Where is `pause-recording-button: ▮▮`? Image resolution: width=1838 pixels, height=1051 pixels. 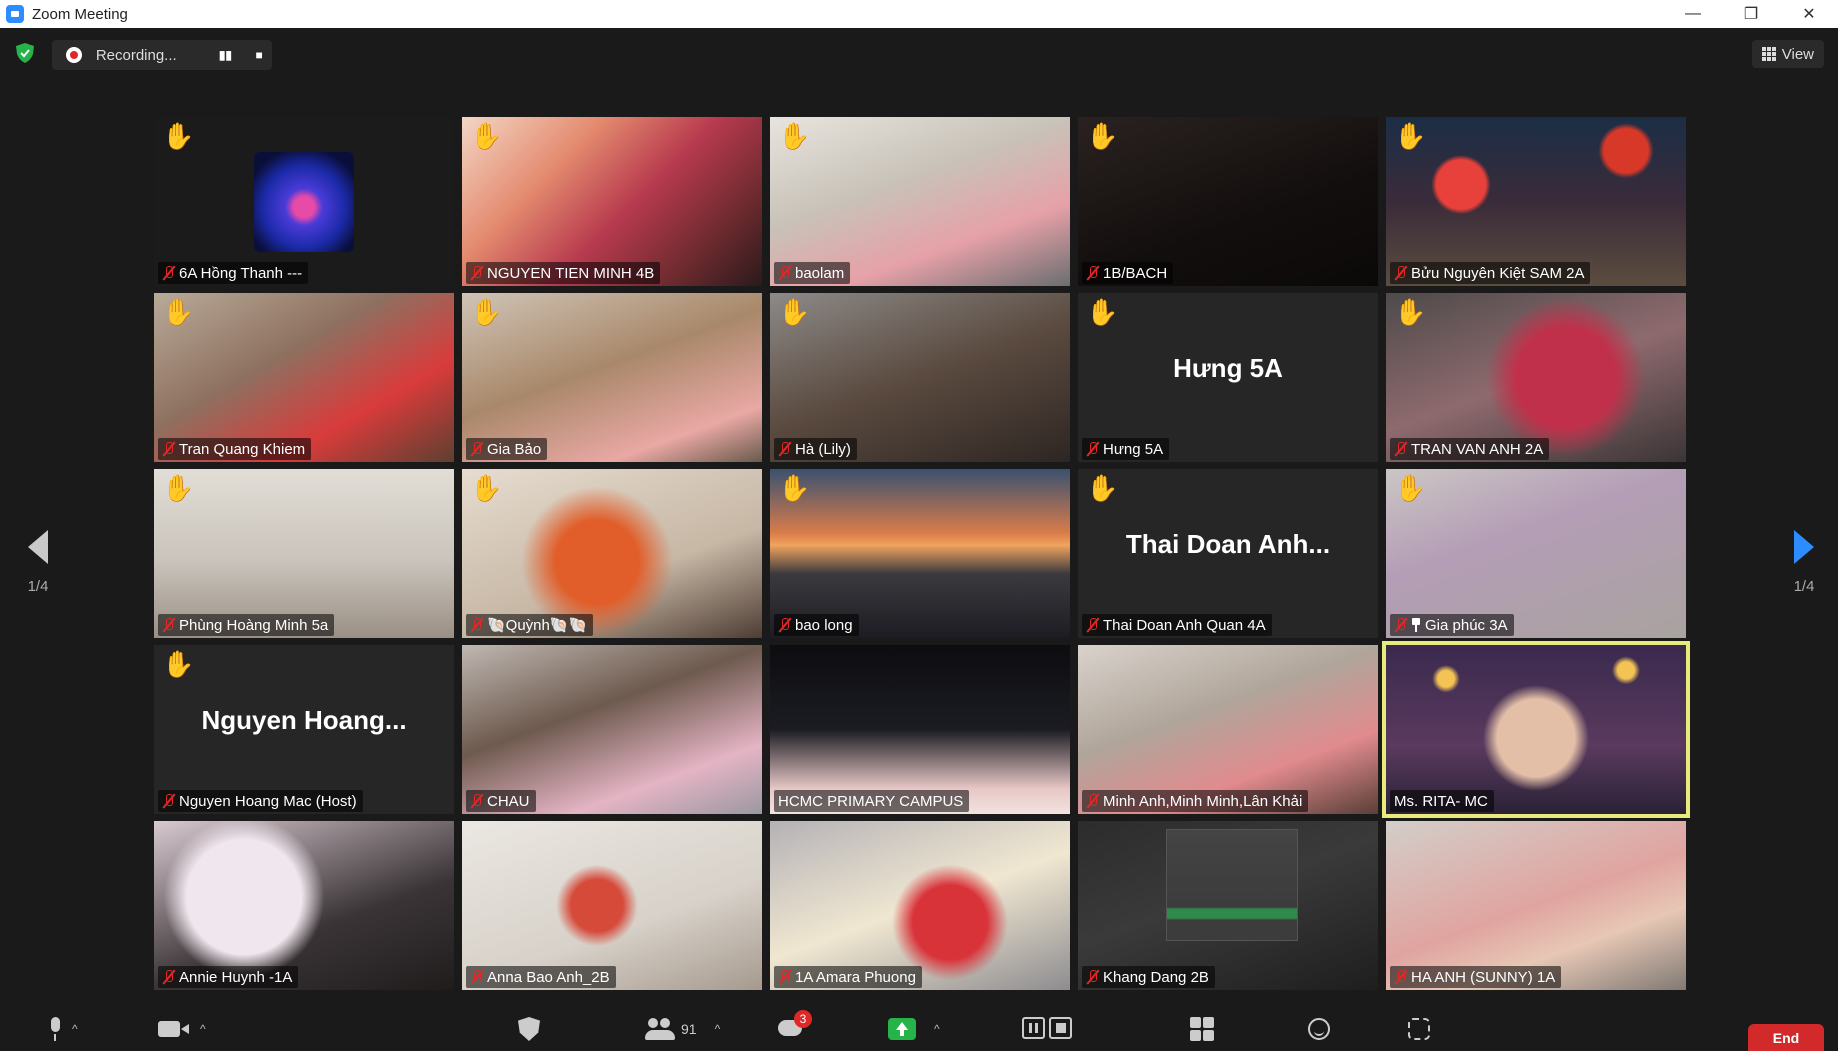
pause-recording-button: ▮▮ is located at coordinates (226, 55).